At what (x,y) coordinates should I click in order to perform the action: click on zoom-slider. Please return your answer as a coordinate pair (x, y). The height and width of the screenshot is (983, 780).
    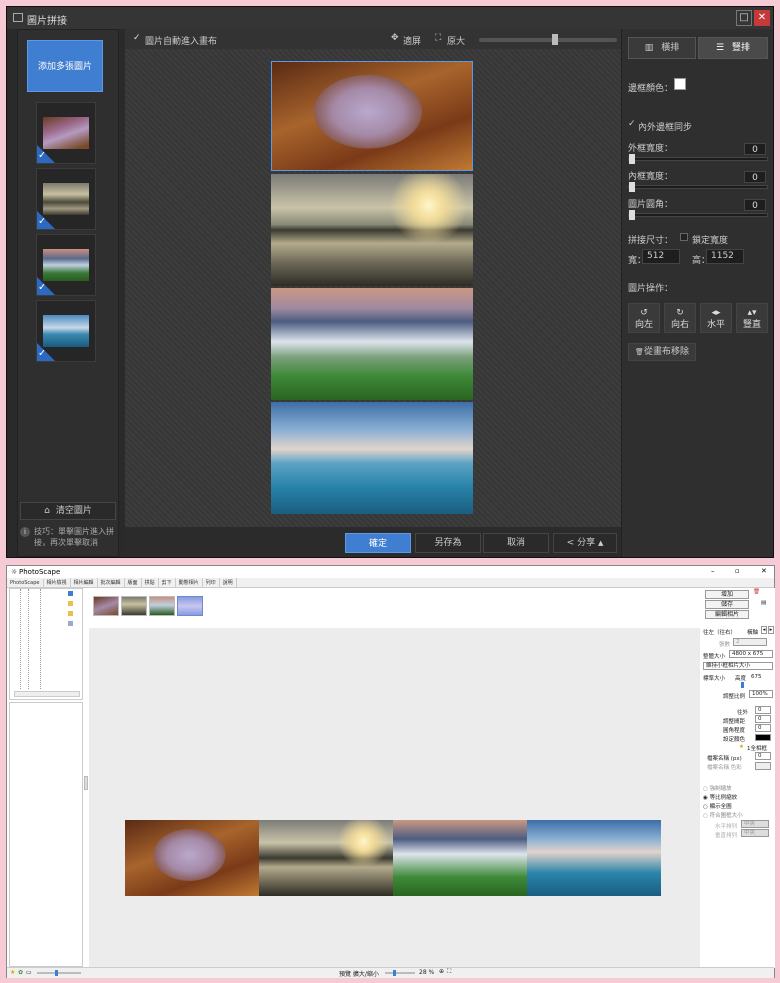
    Looking at the image, I should click on (548, 39).